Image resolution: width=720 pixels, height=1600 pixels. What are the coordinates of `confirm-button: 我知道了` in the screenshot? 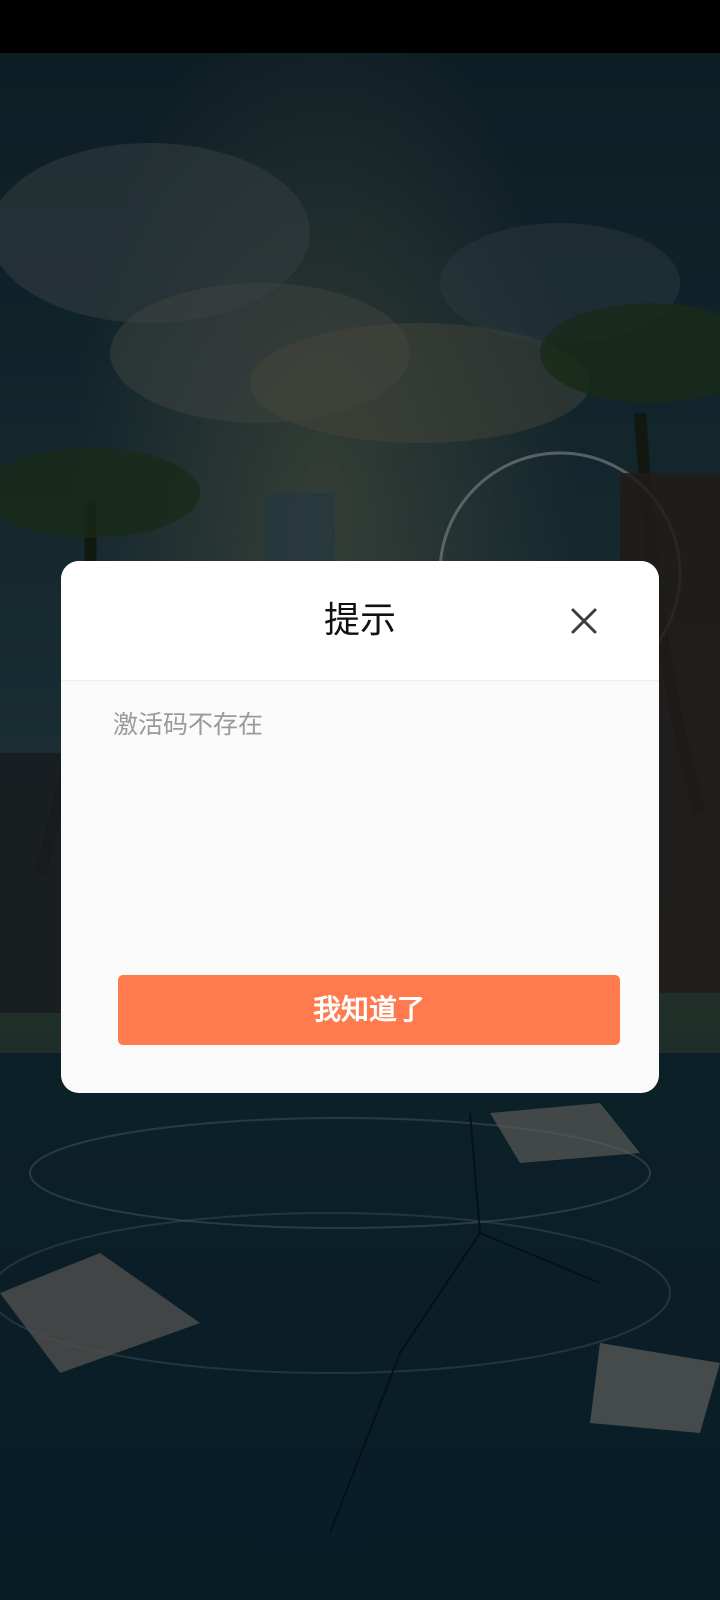 It's located at (369, 1010).